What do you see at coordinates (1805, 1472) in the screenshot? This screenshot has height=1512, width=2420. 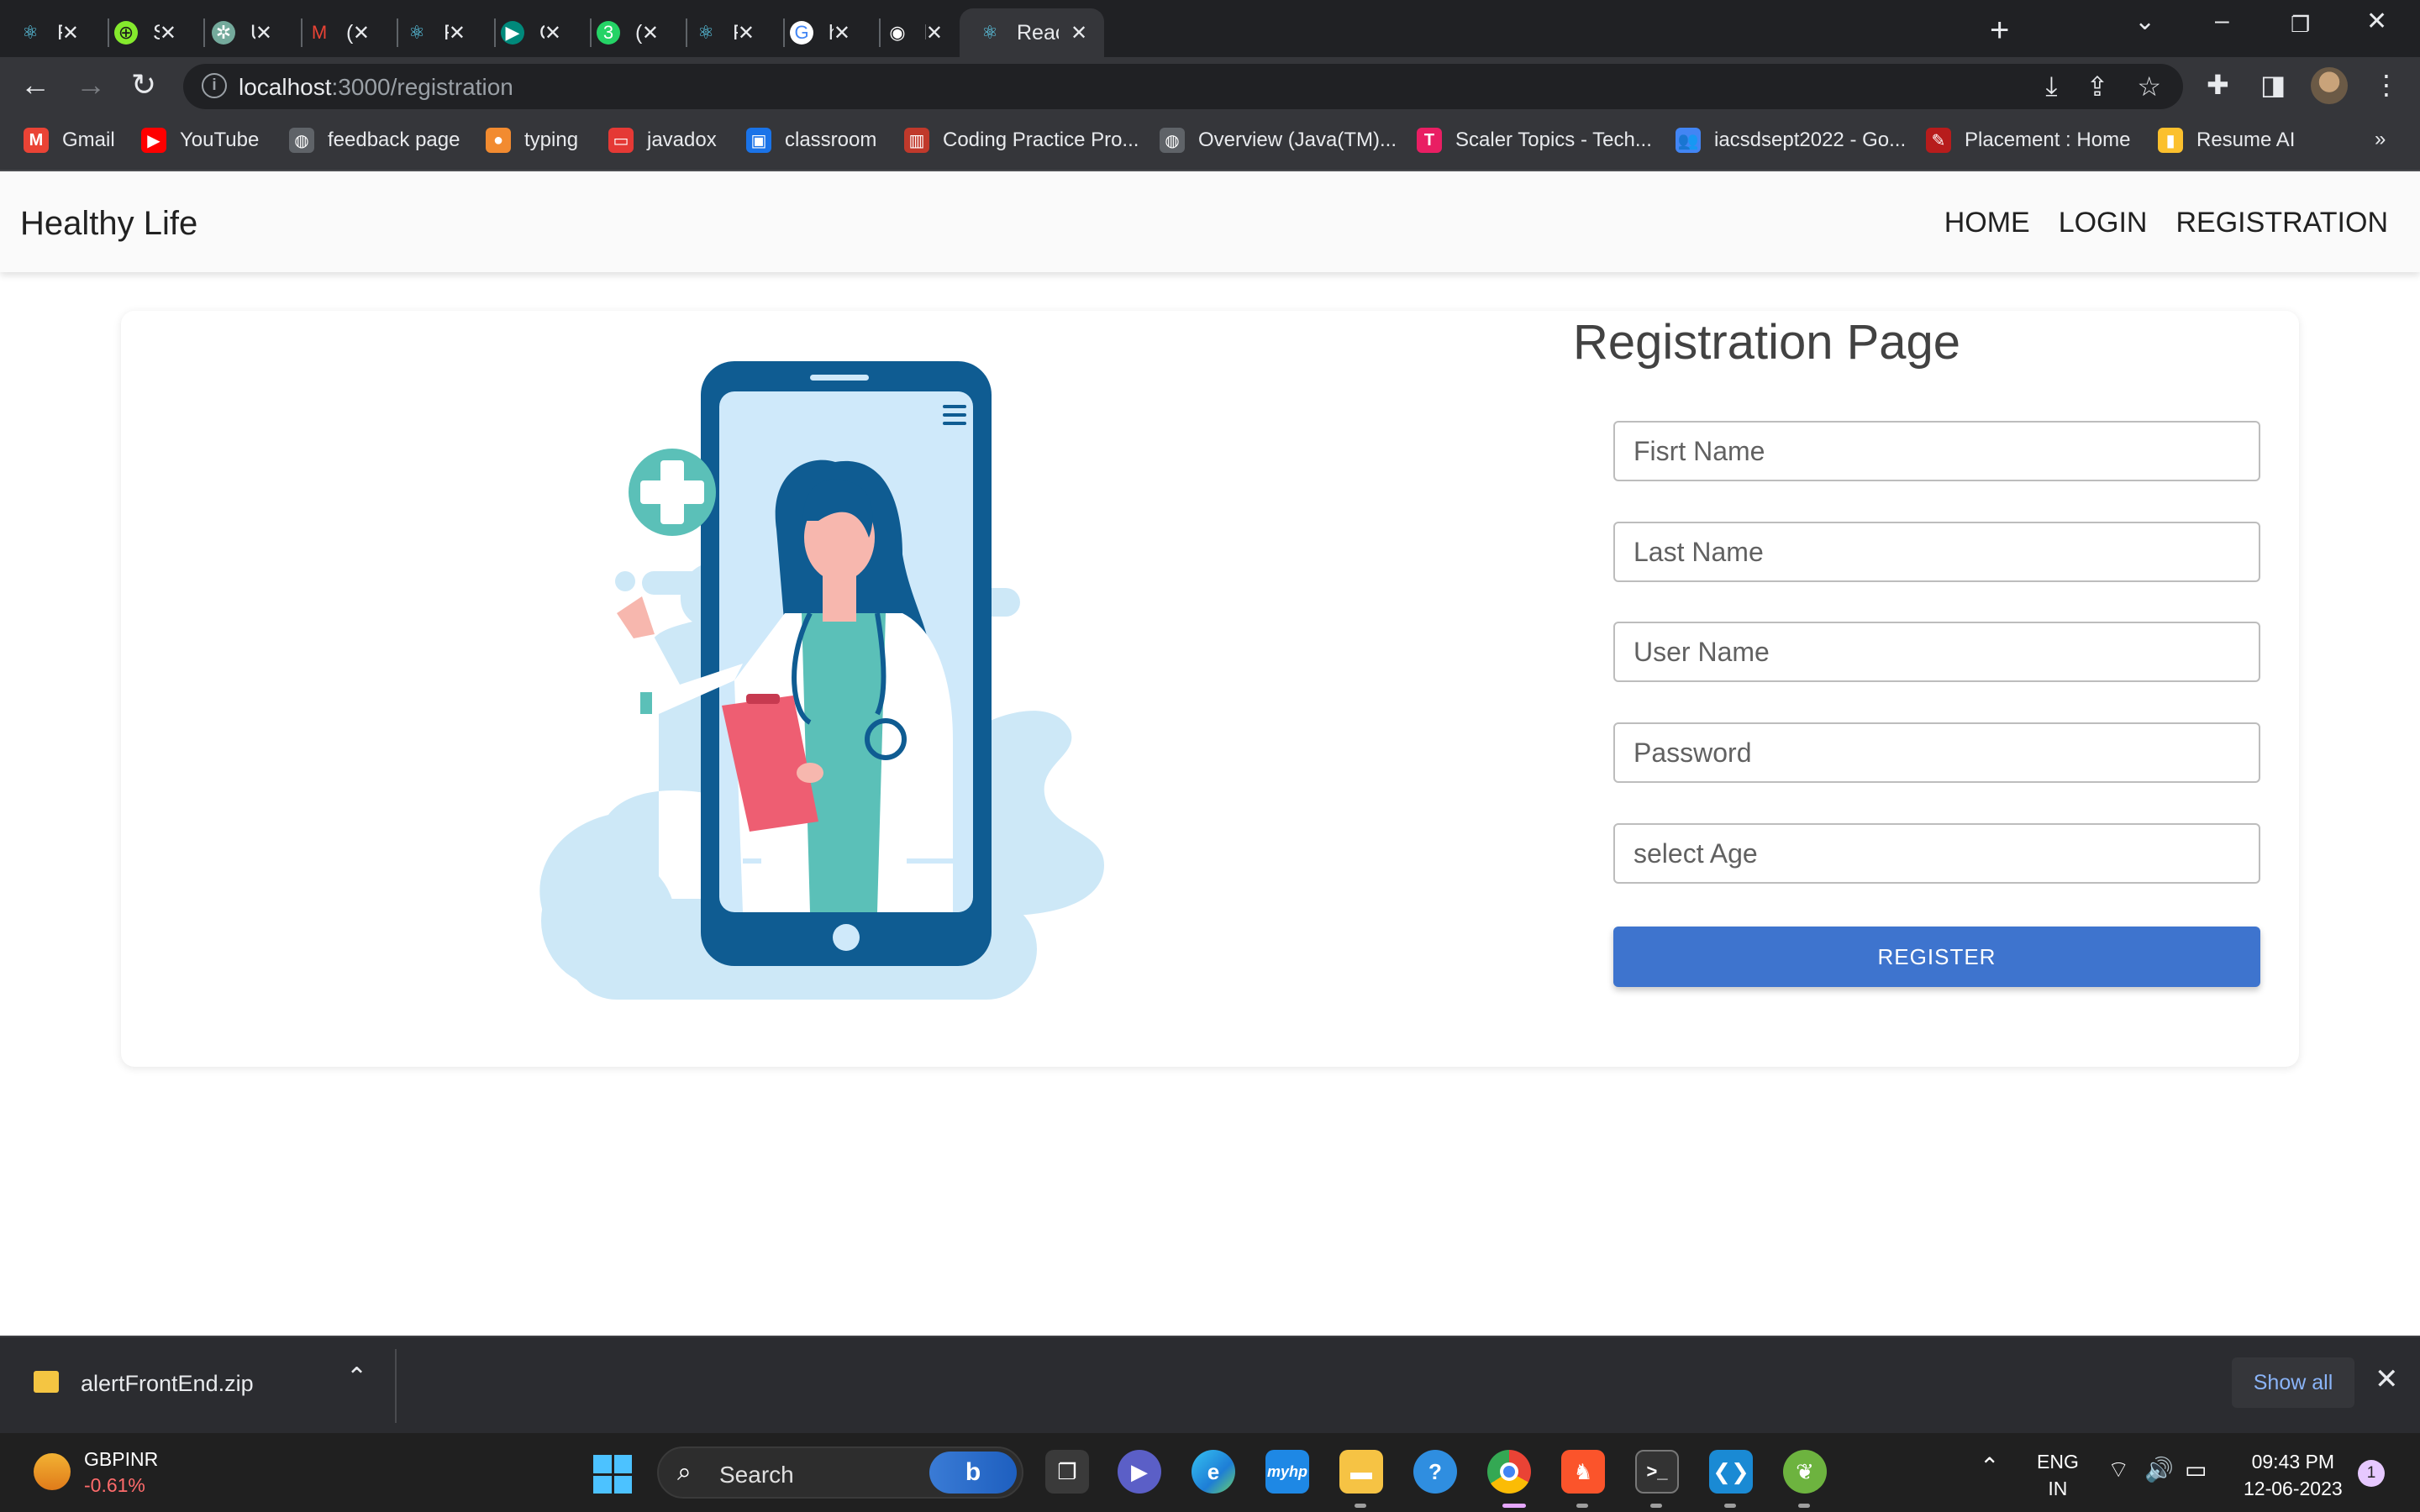 I see `spring-tools-icon: ❦` at bounding box center [1805, 1472].